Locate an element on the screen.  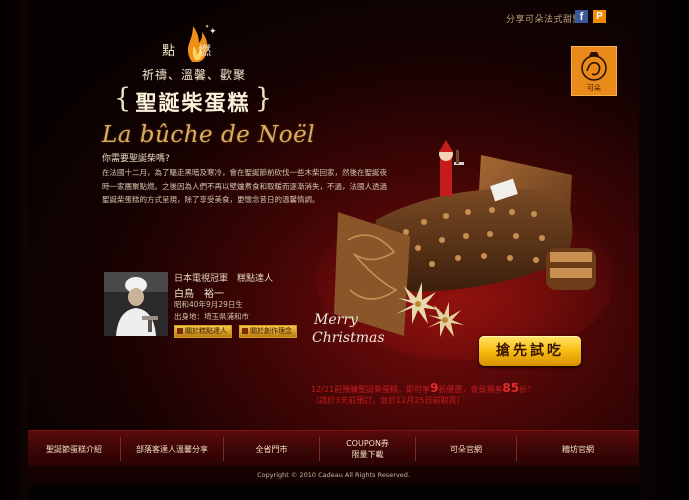
main-title: 聖誕柴蛋糕 is located at coordinates (193, 102).